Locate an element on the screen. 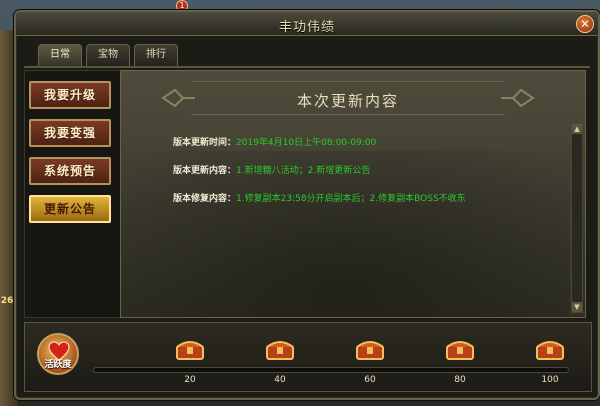 The height and width of the screenshot is (406, 600). close-icon: ✕ is located at coordinates (585, 24).